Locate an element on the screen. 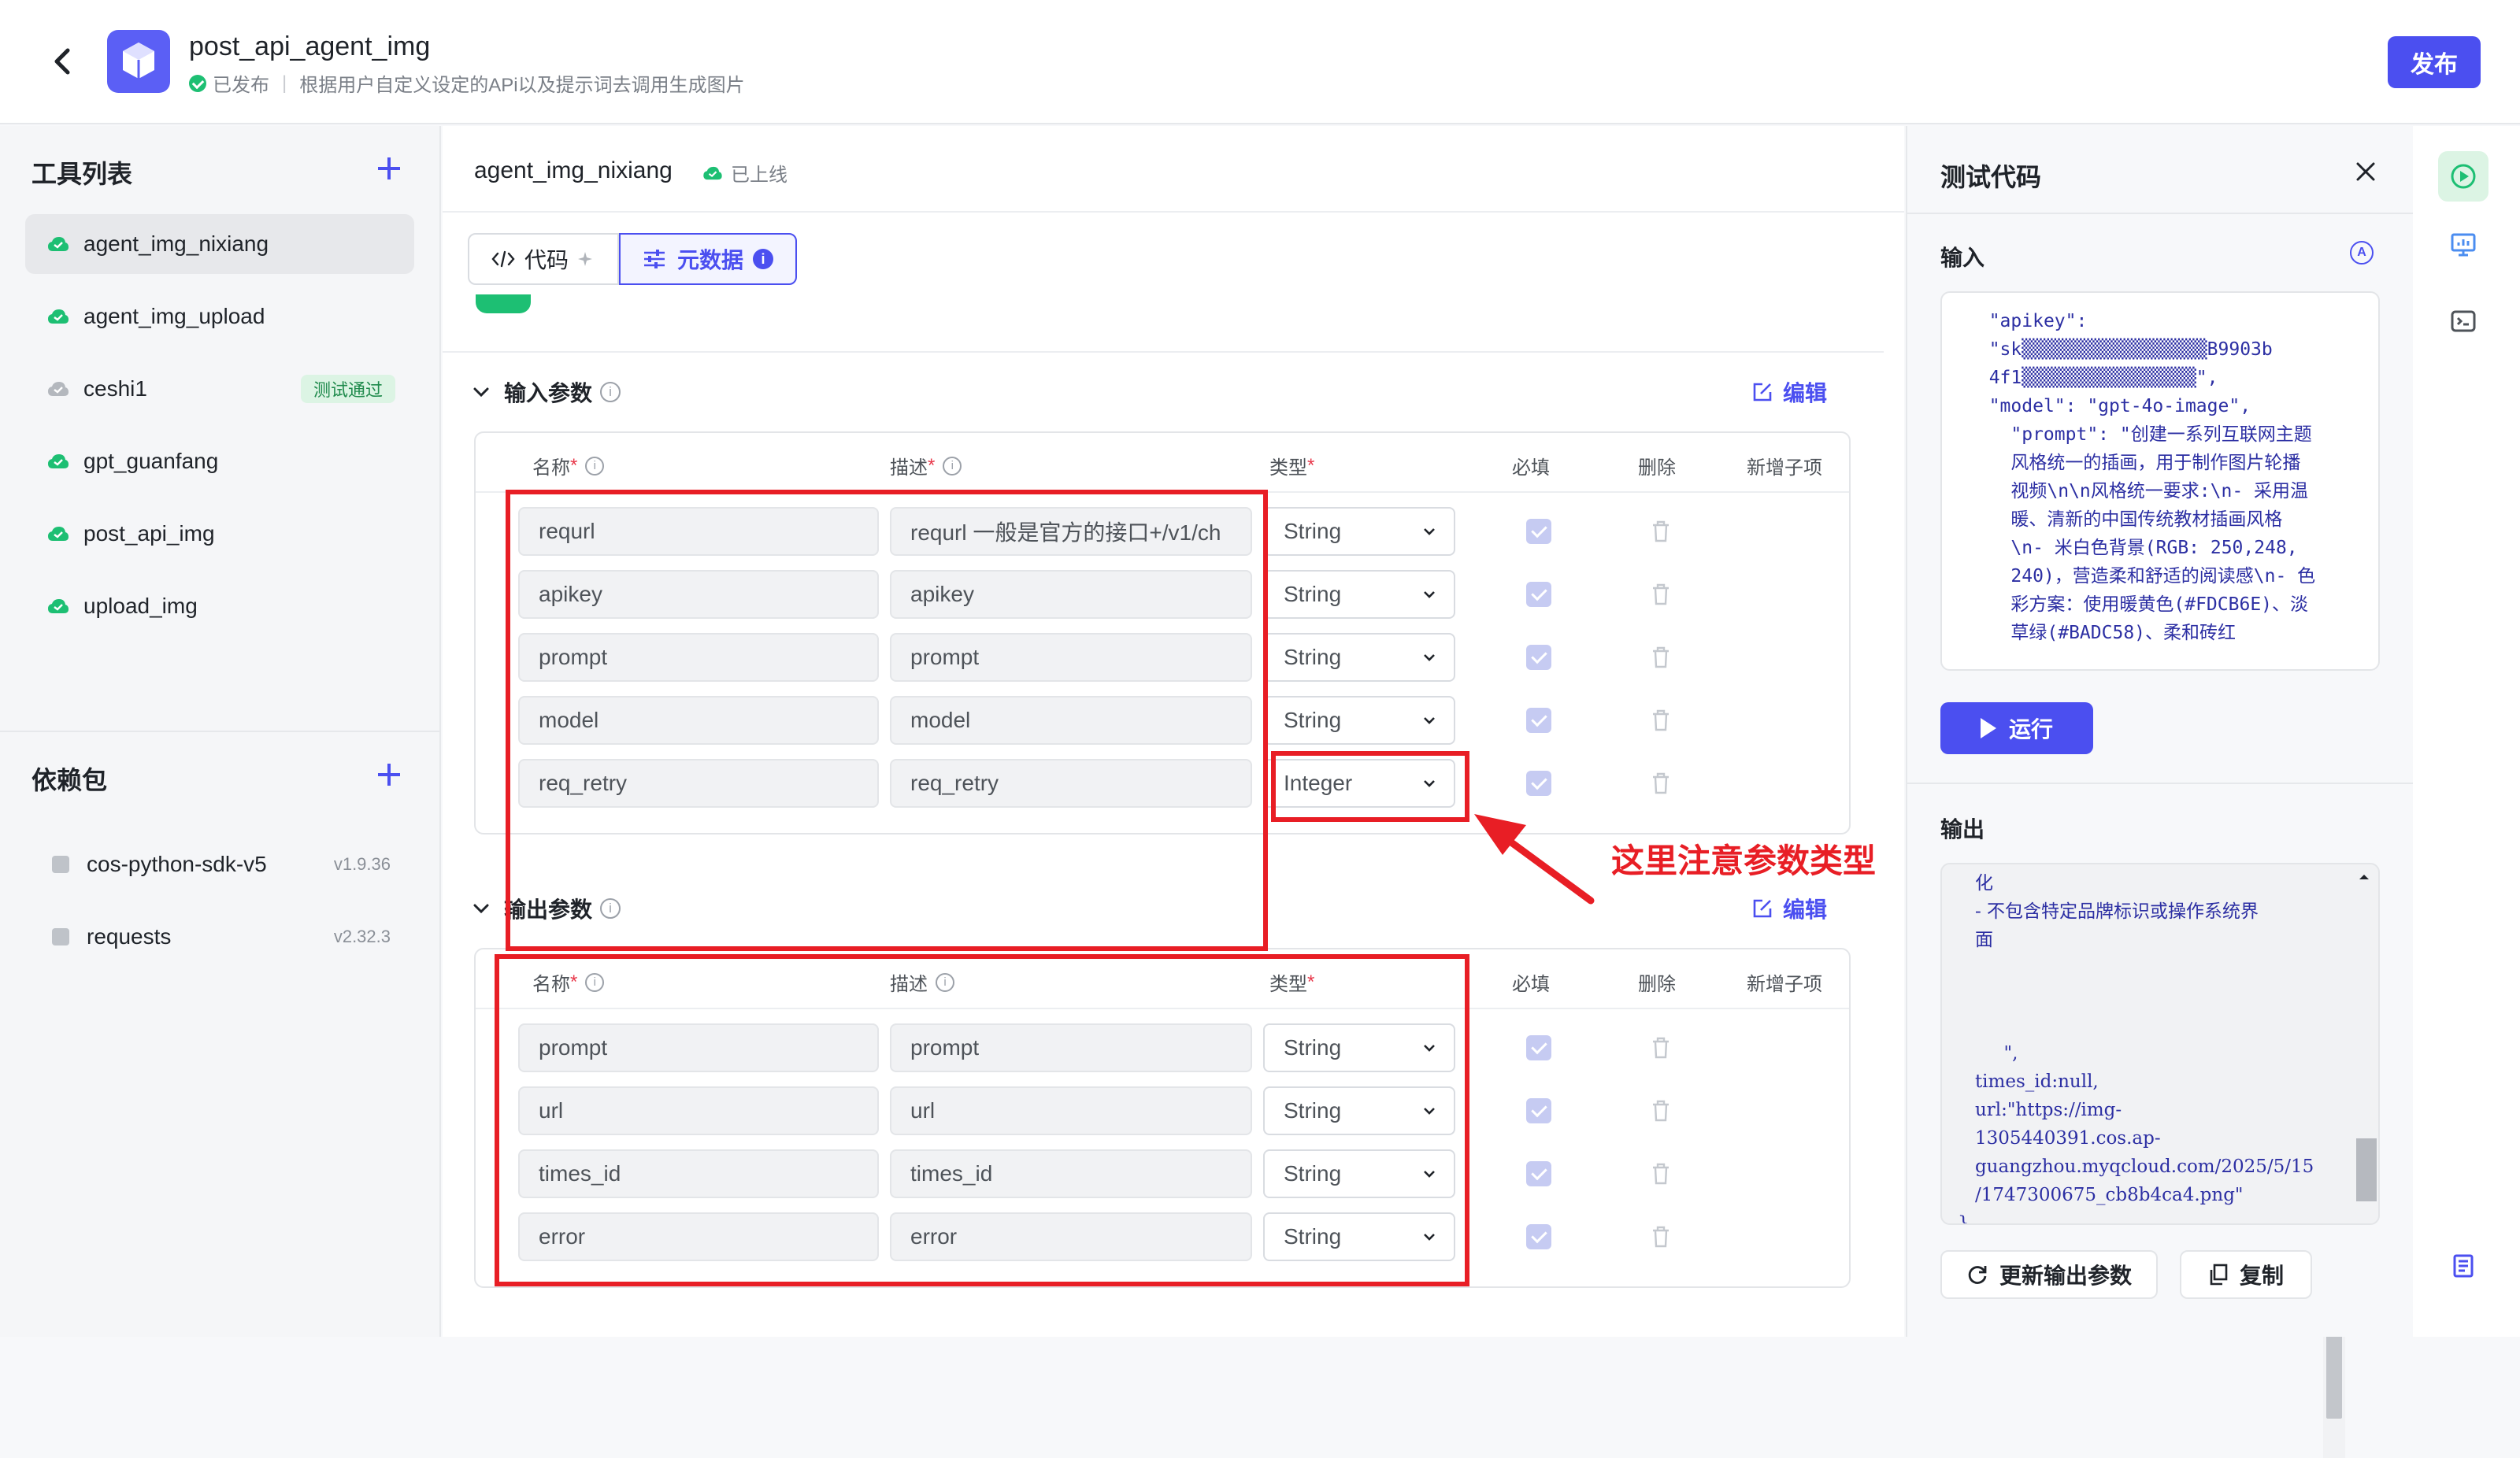 Image resolution: width=2520 pixels, height=1458 pixels. add-dependency-plus-icon is located at coordinates (389, 774).